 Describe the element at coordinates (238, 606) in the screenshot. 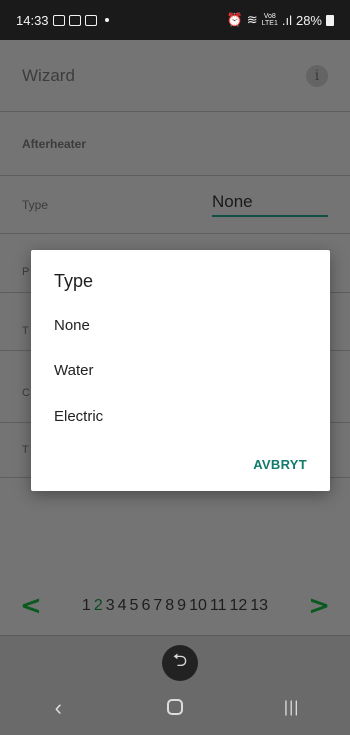

I see `page-number-12: 12` at that location.